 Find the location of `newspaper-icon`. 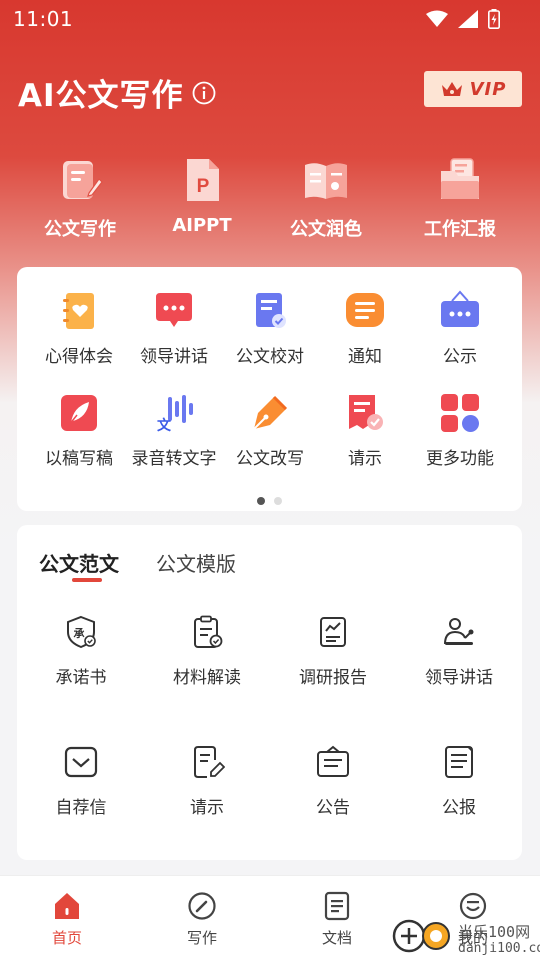

newspaper-icon is located at coordinates (459, 762).